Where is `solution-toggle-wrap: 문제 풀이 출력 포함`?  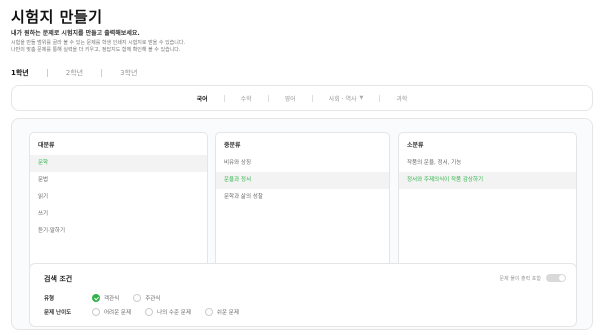
solution-toggle-wrap: 문제 풀이 출력 포함 is located at coordinates (532, 278).